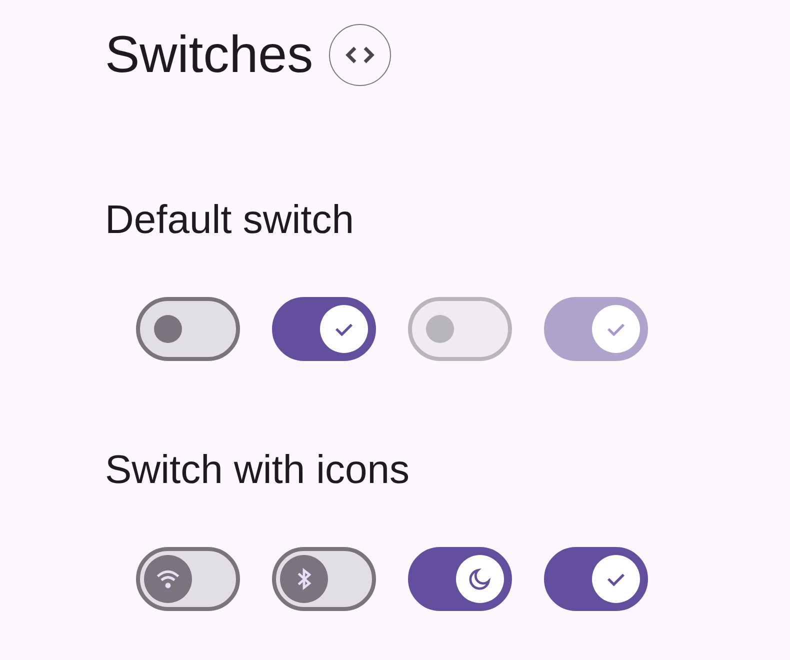 Image resolution: width=790 pixels, height=660 pixels. Describe the element at coordinates (480, 579) in the screenshot. I see `moon-icon` at that location.